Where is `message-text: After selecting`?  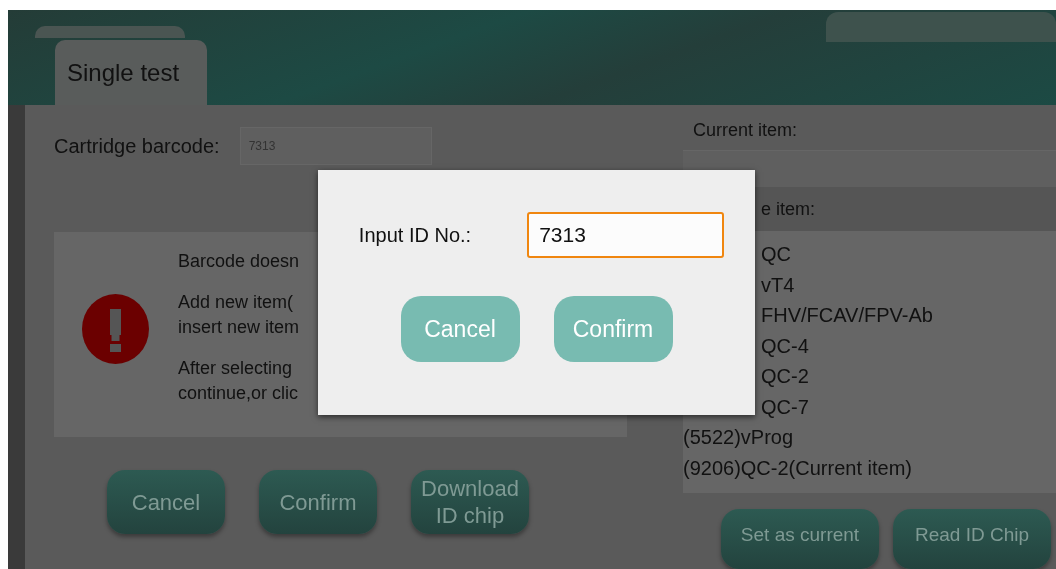 message-text: After selecting is located at coordinates (236, 368).